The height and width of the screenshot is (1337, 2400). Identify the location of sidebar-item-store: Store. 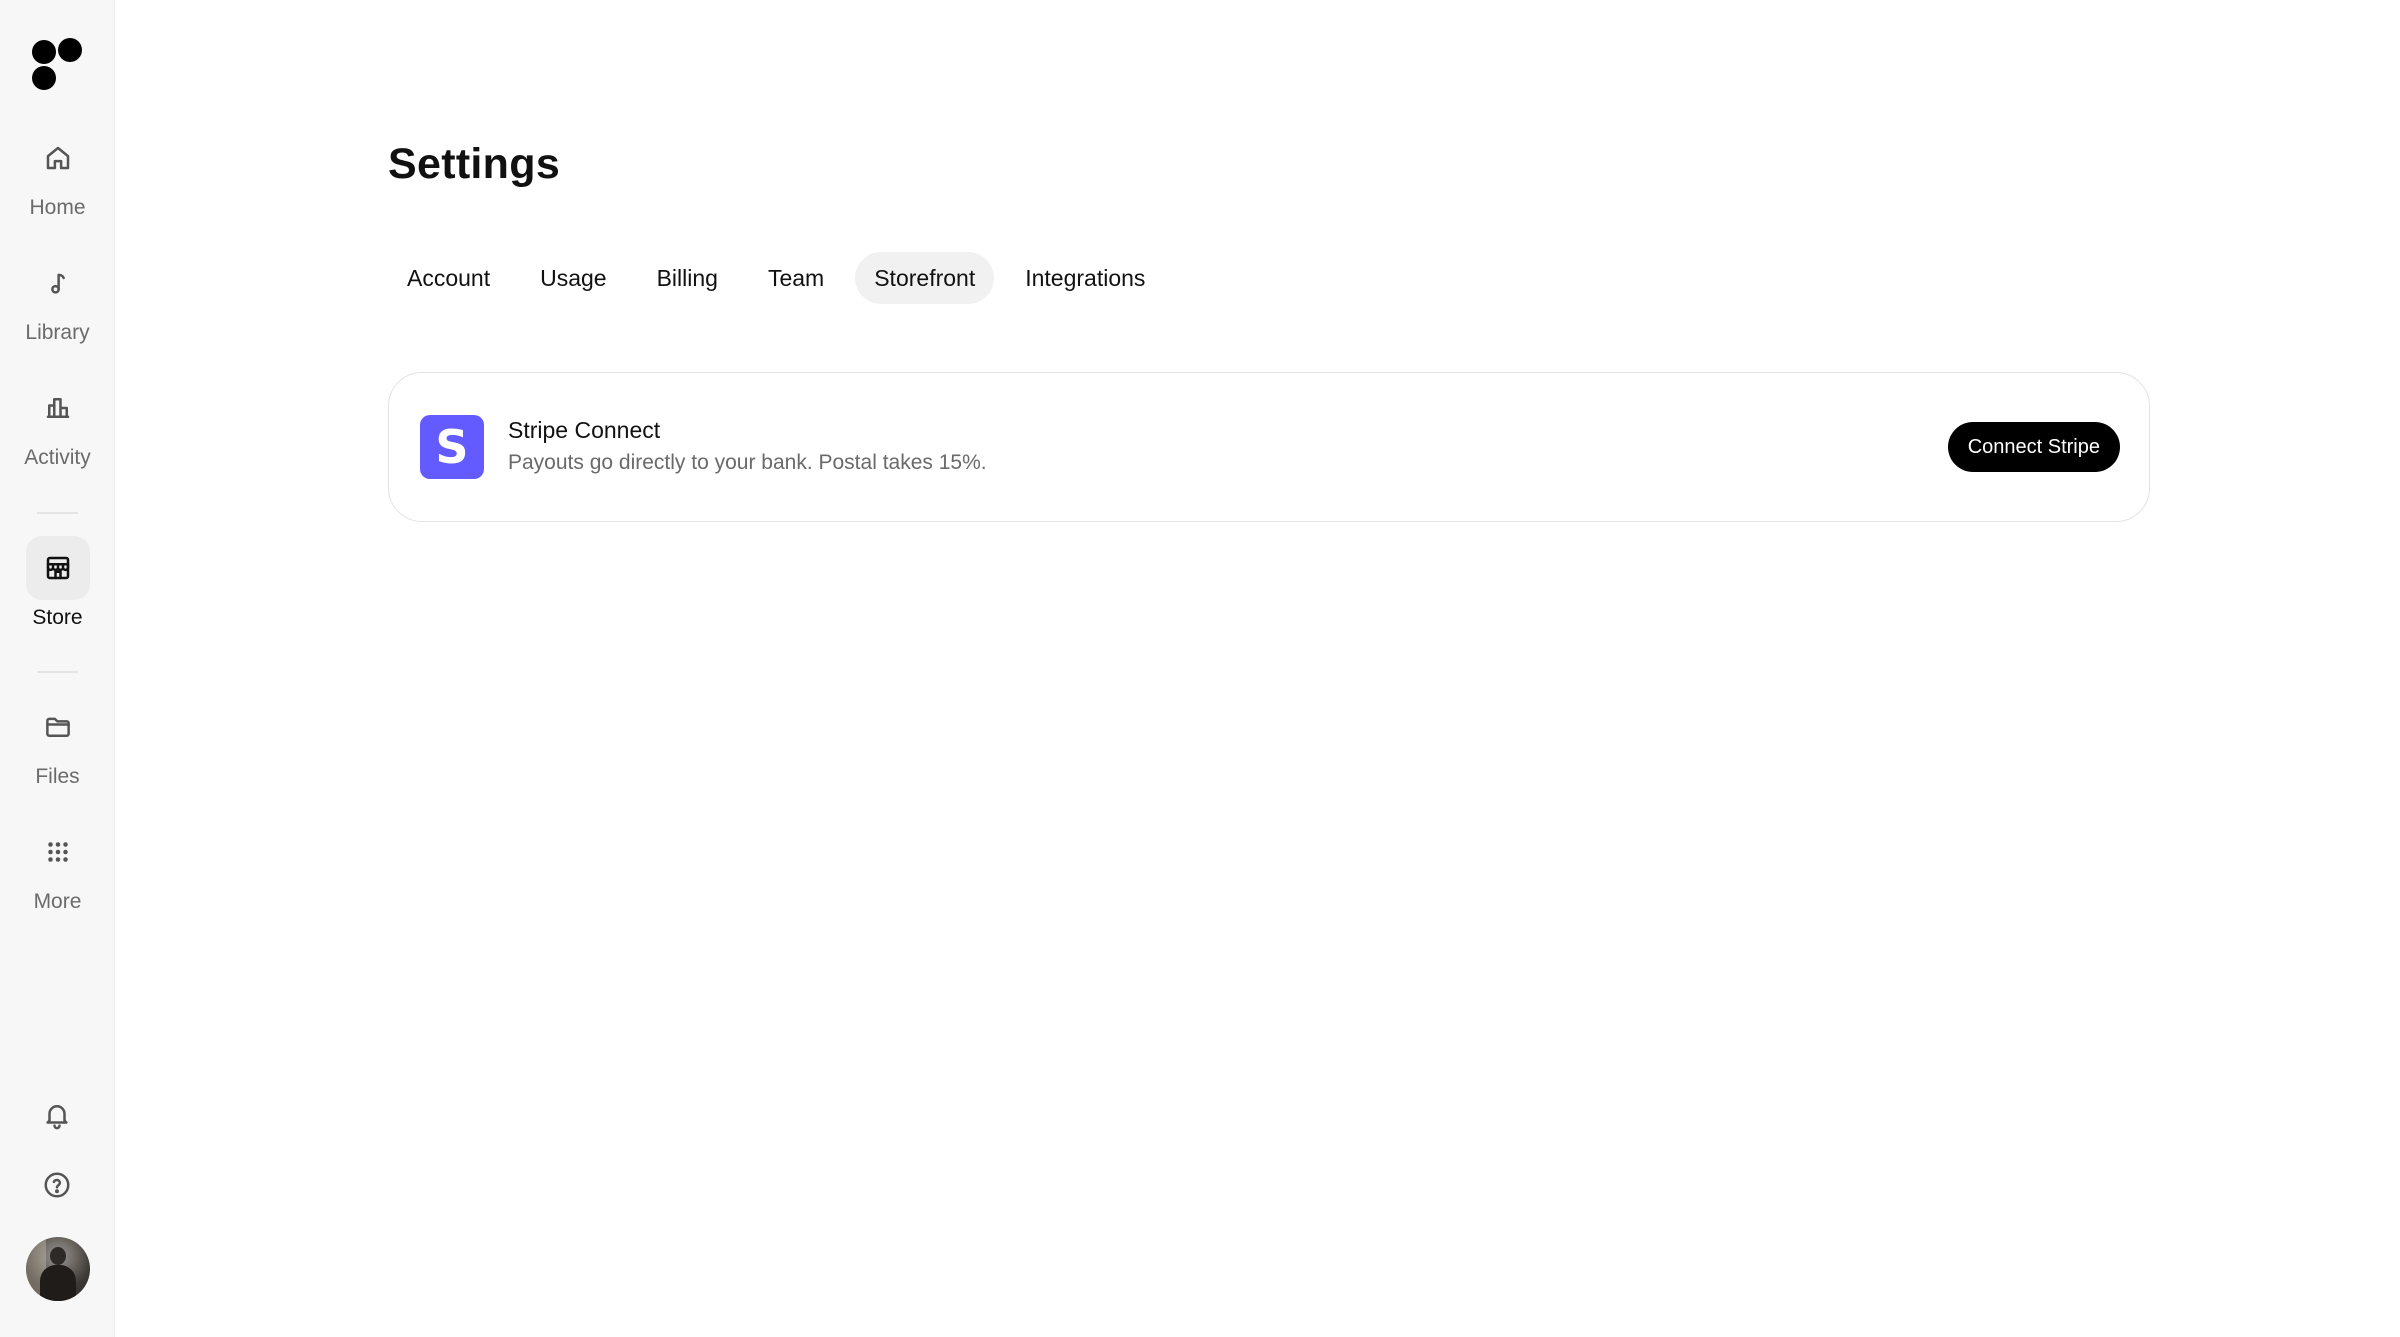
(57, 591).